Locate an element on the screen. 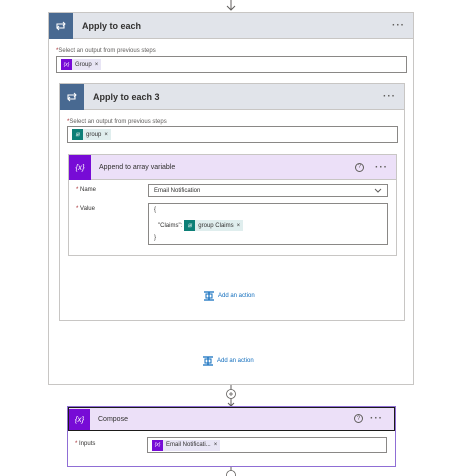 The height and width of the screenshot is (476, 474). group-token: ⊞ group × is located at coordinates (91, 134).